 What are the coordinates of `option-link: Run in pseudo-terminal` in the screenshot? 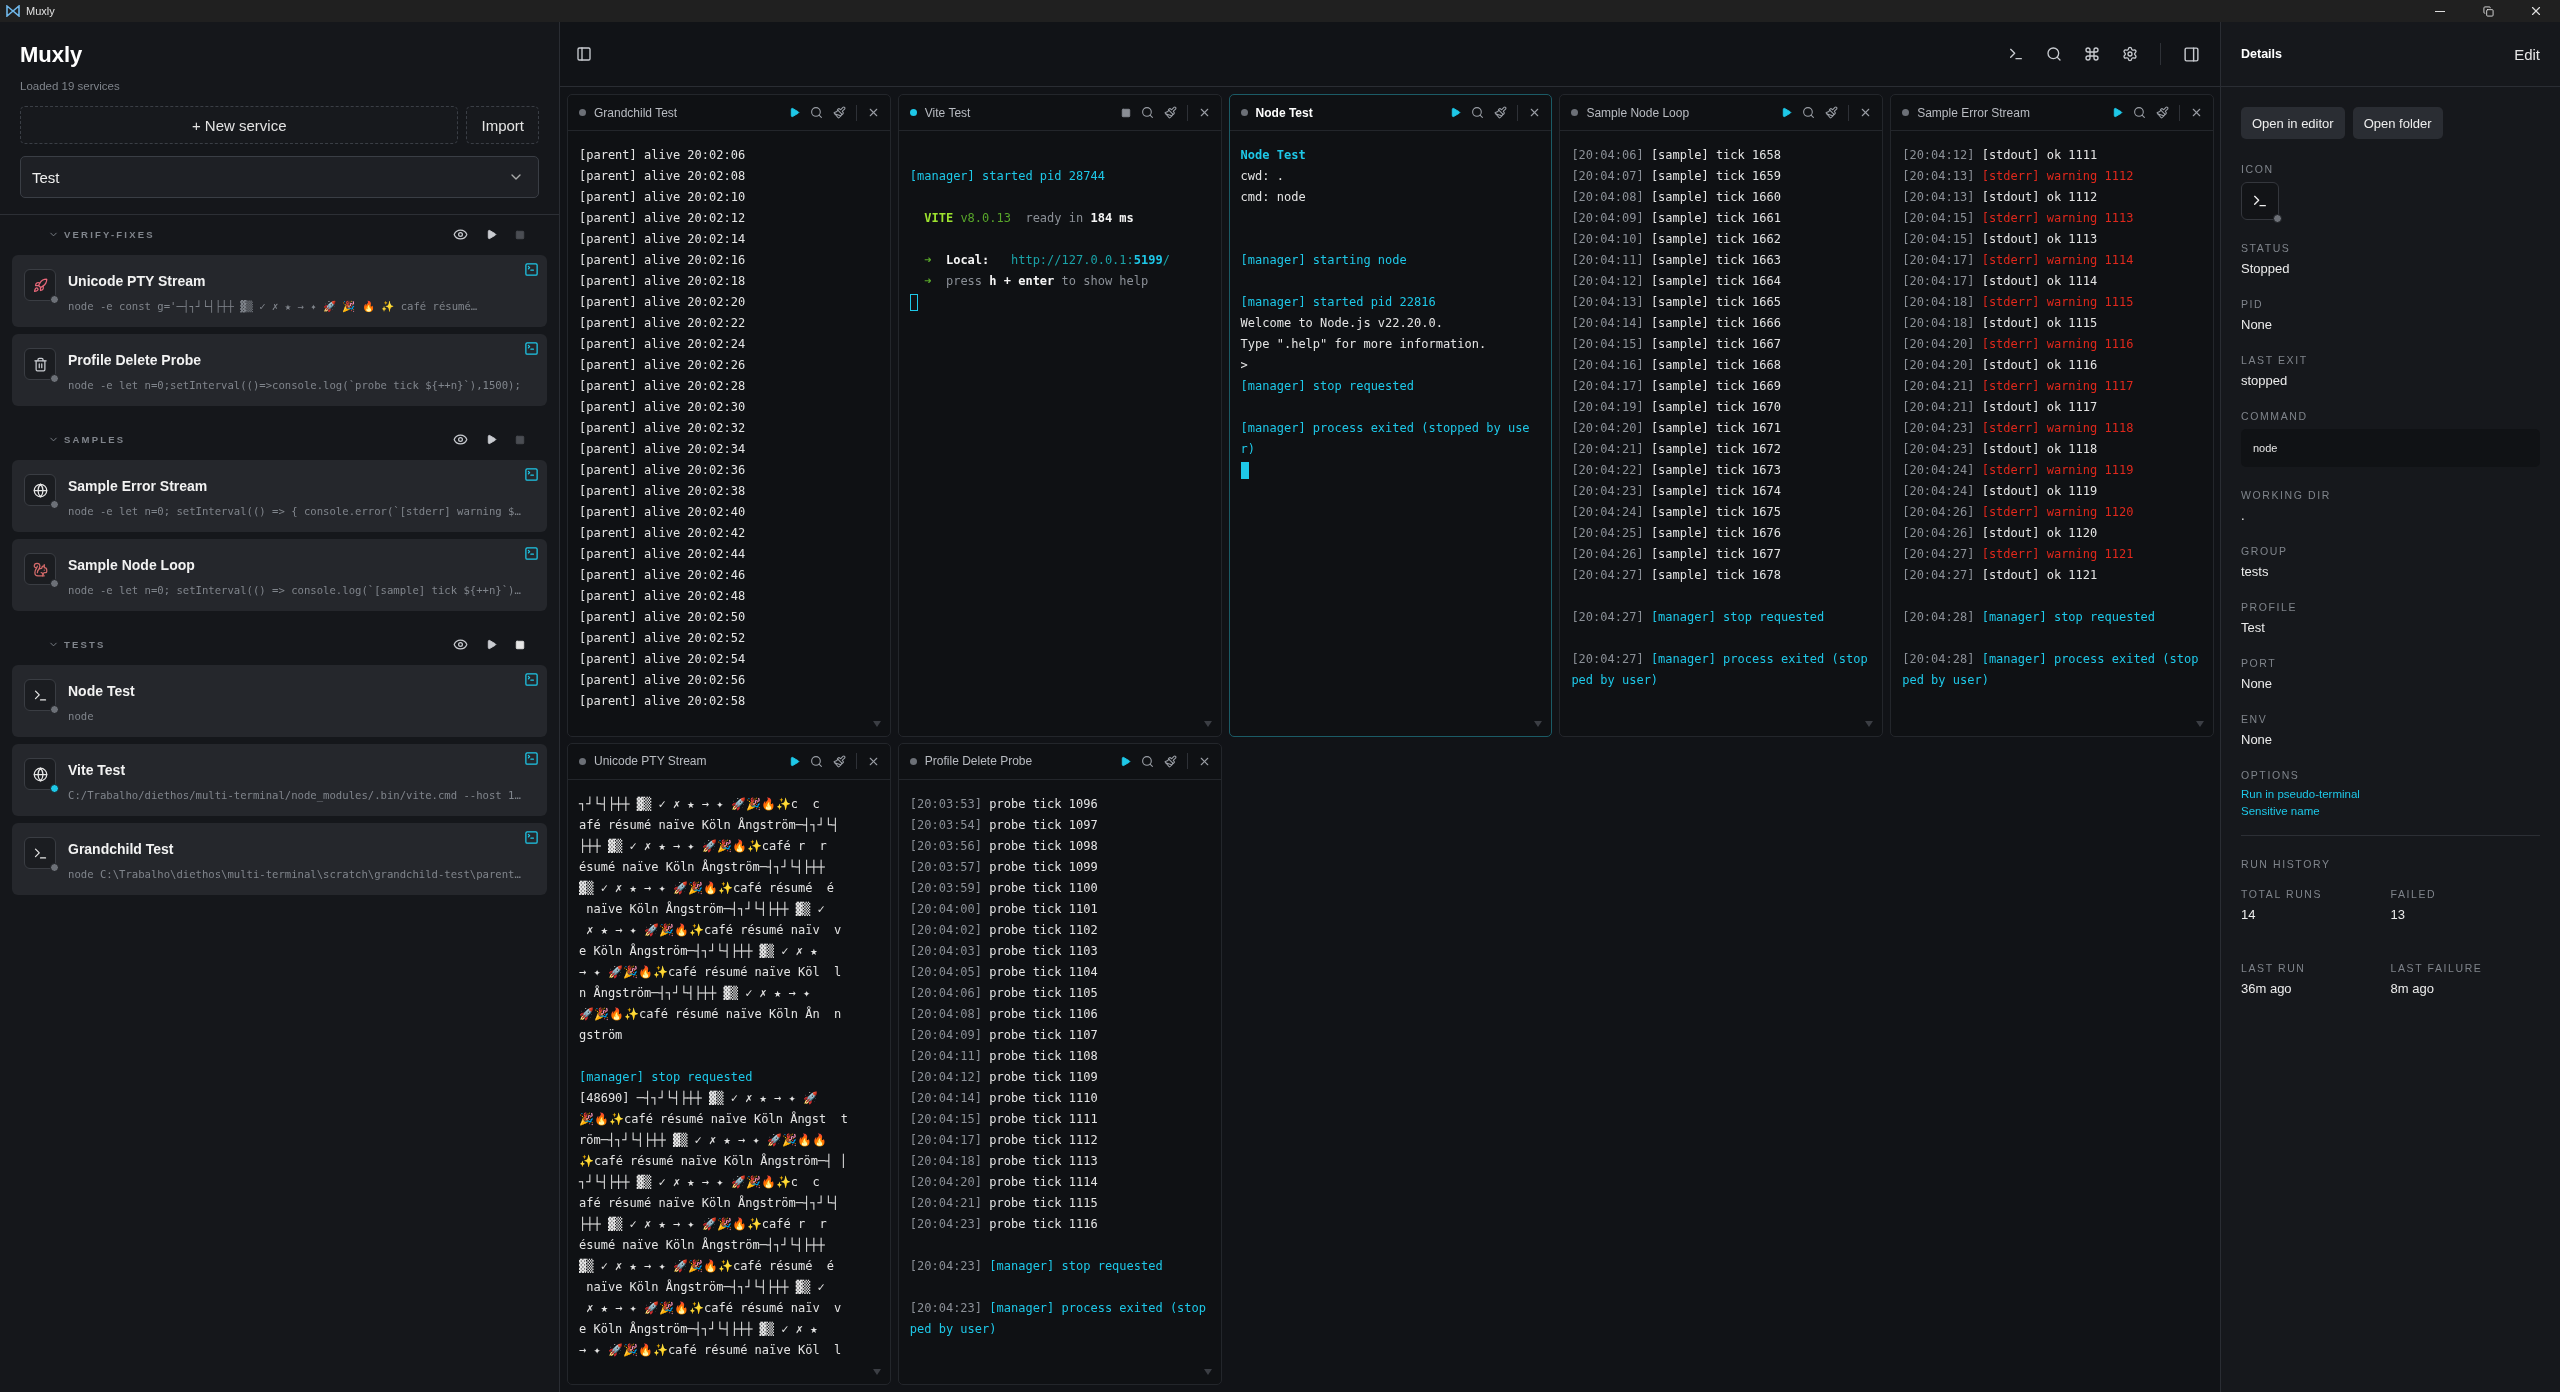 It's located at (2300, 794).